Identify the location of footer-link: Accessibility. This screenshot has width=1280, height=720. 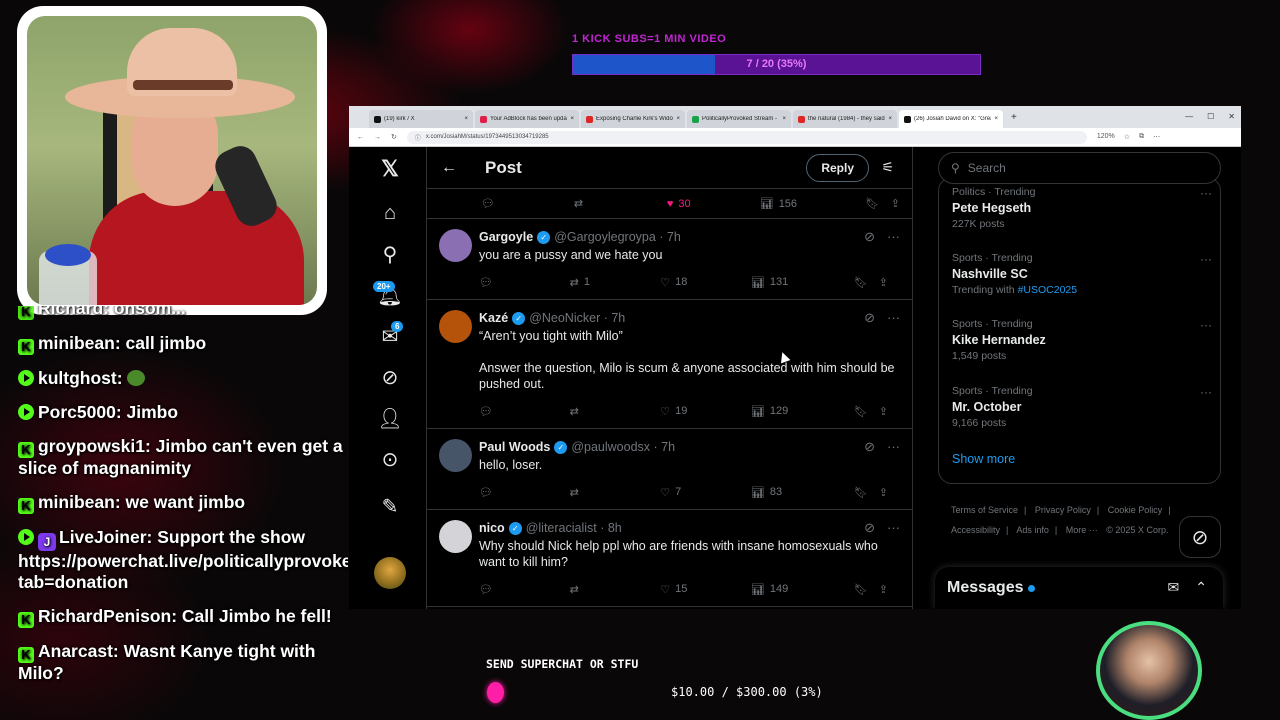
(975, 530).